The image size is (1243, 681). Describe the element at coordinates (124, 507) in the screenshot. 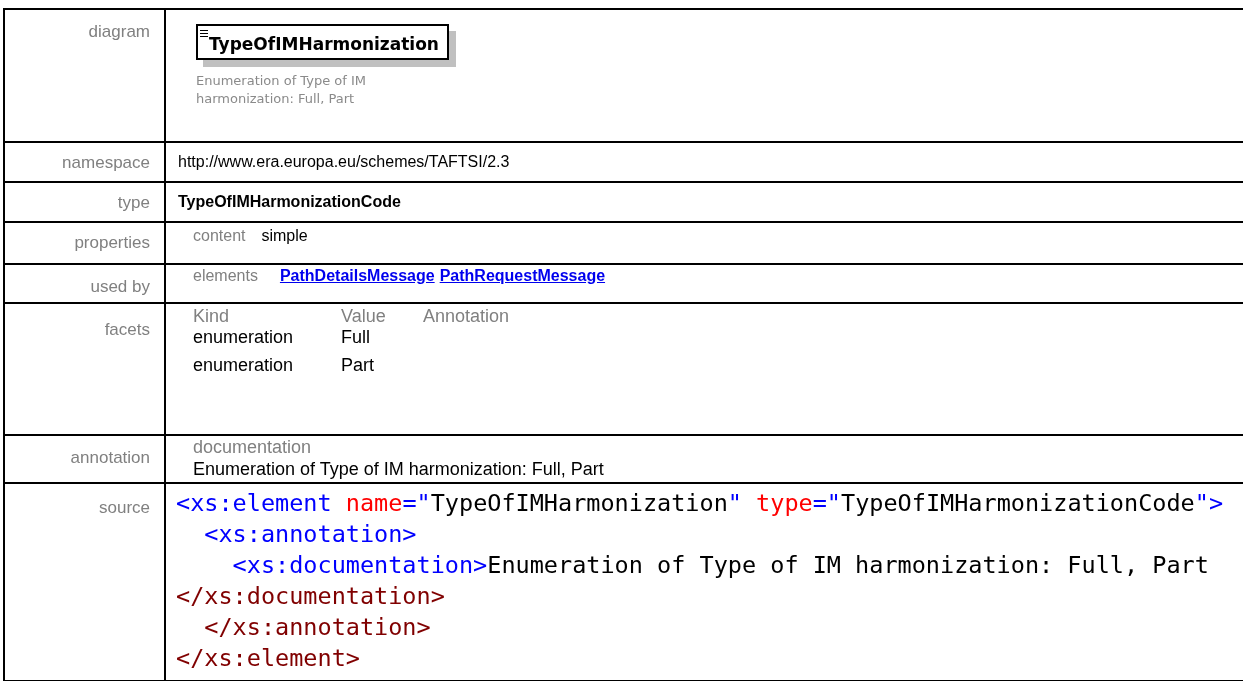

I see `row-label: source` at that location.